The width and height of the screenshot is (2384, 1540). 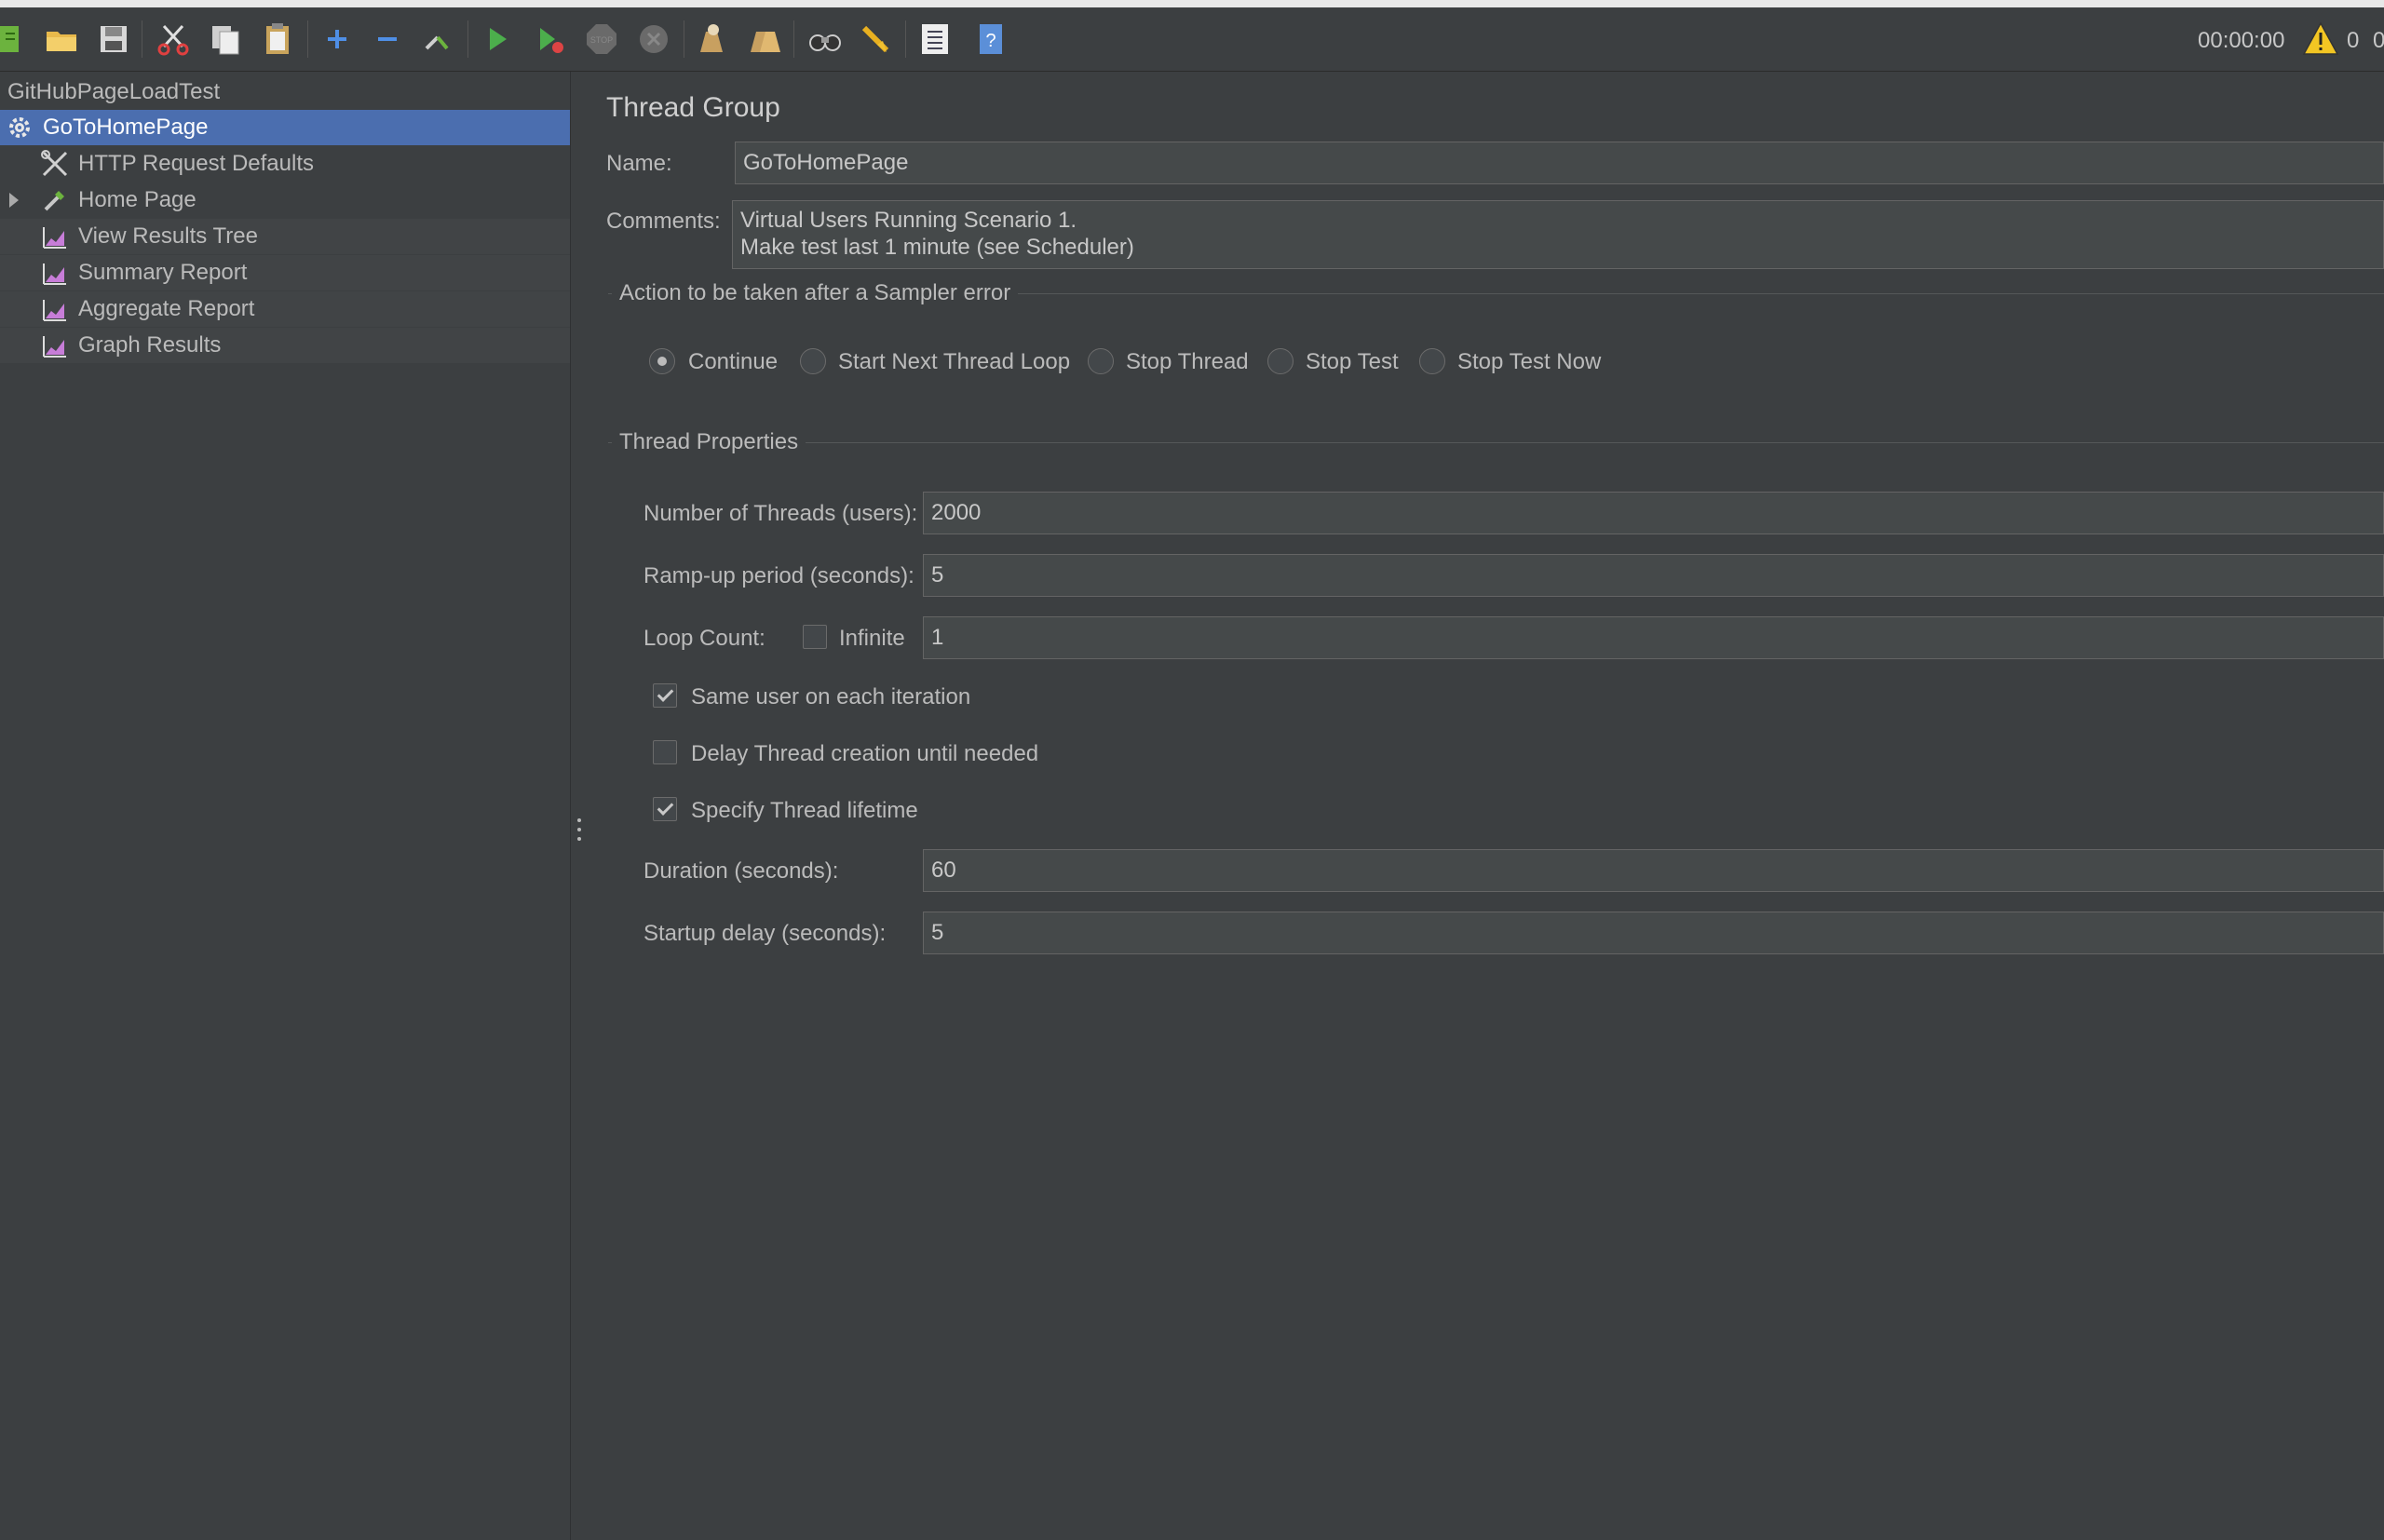 I want to click on copy-icon, so click(x=225, y=39).